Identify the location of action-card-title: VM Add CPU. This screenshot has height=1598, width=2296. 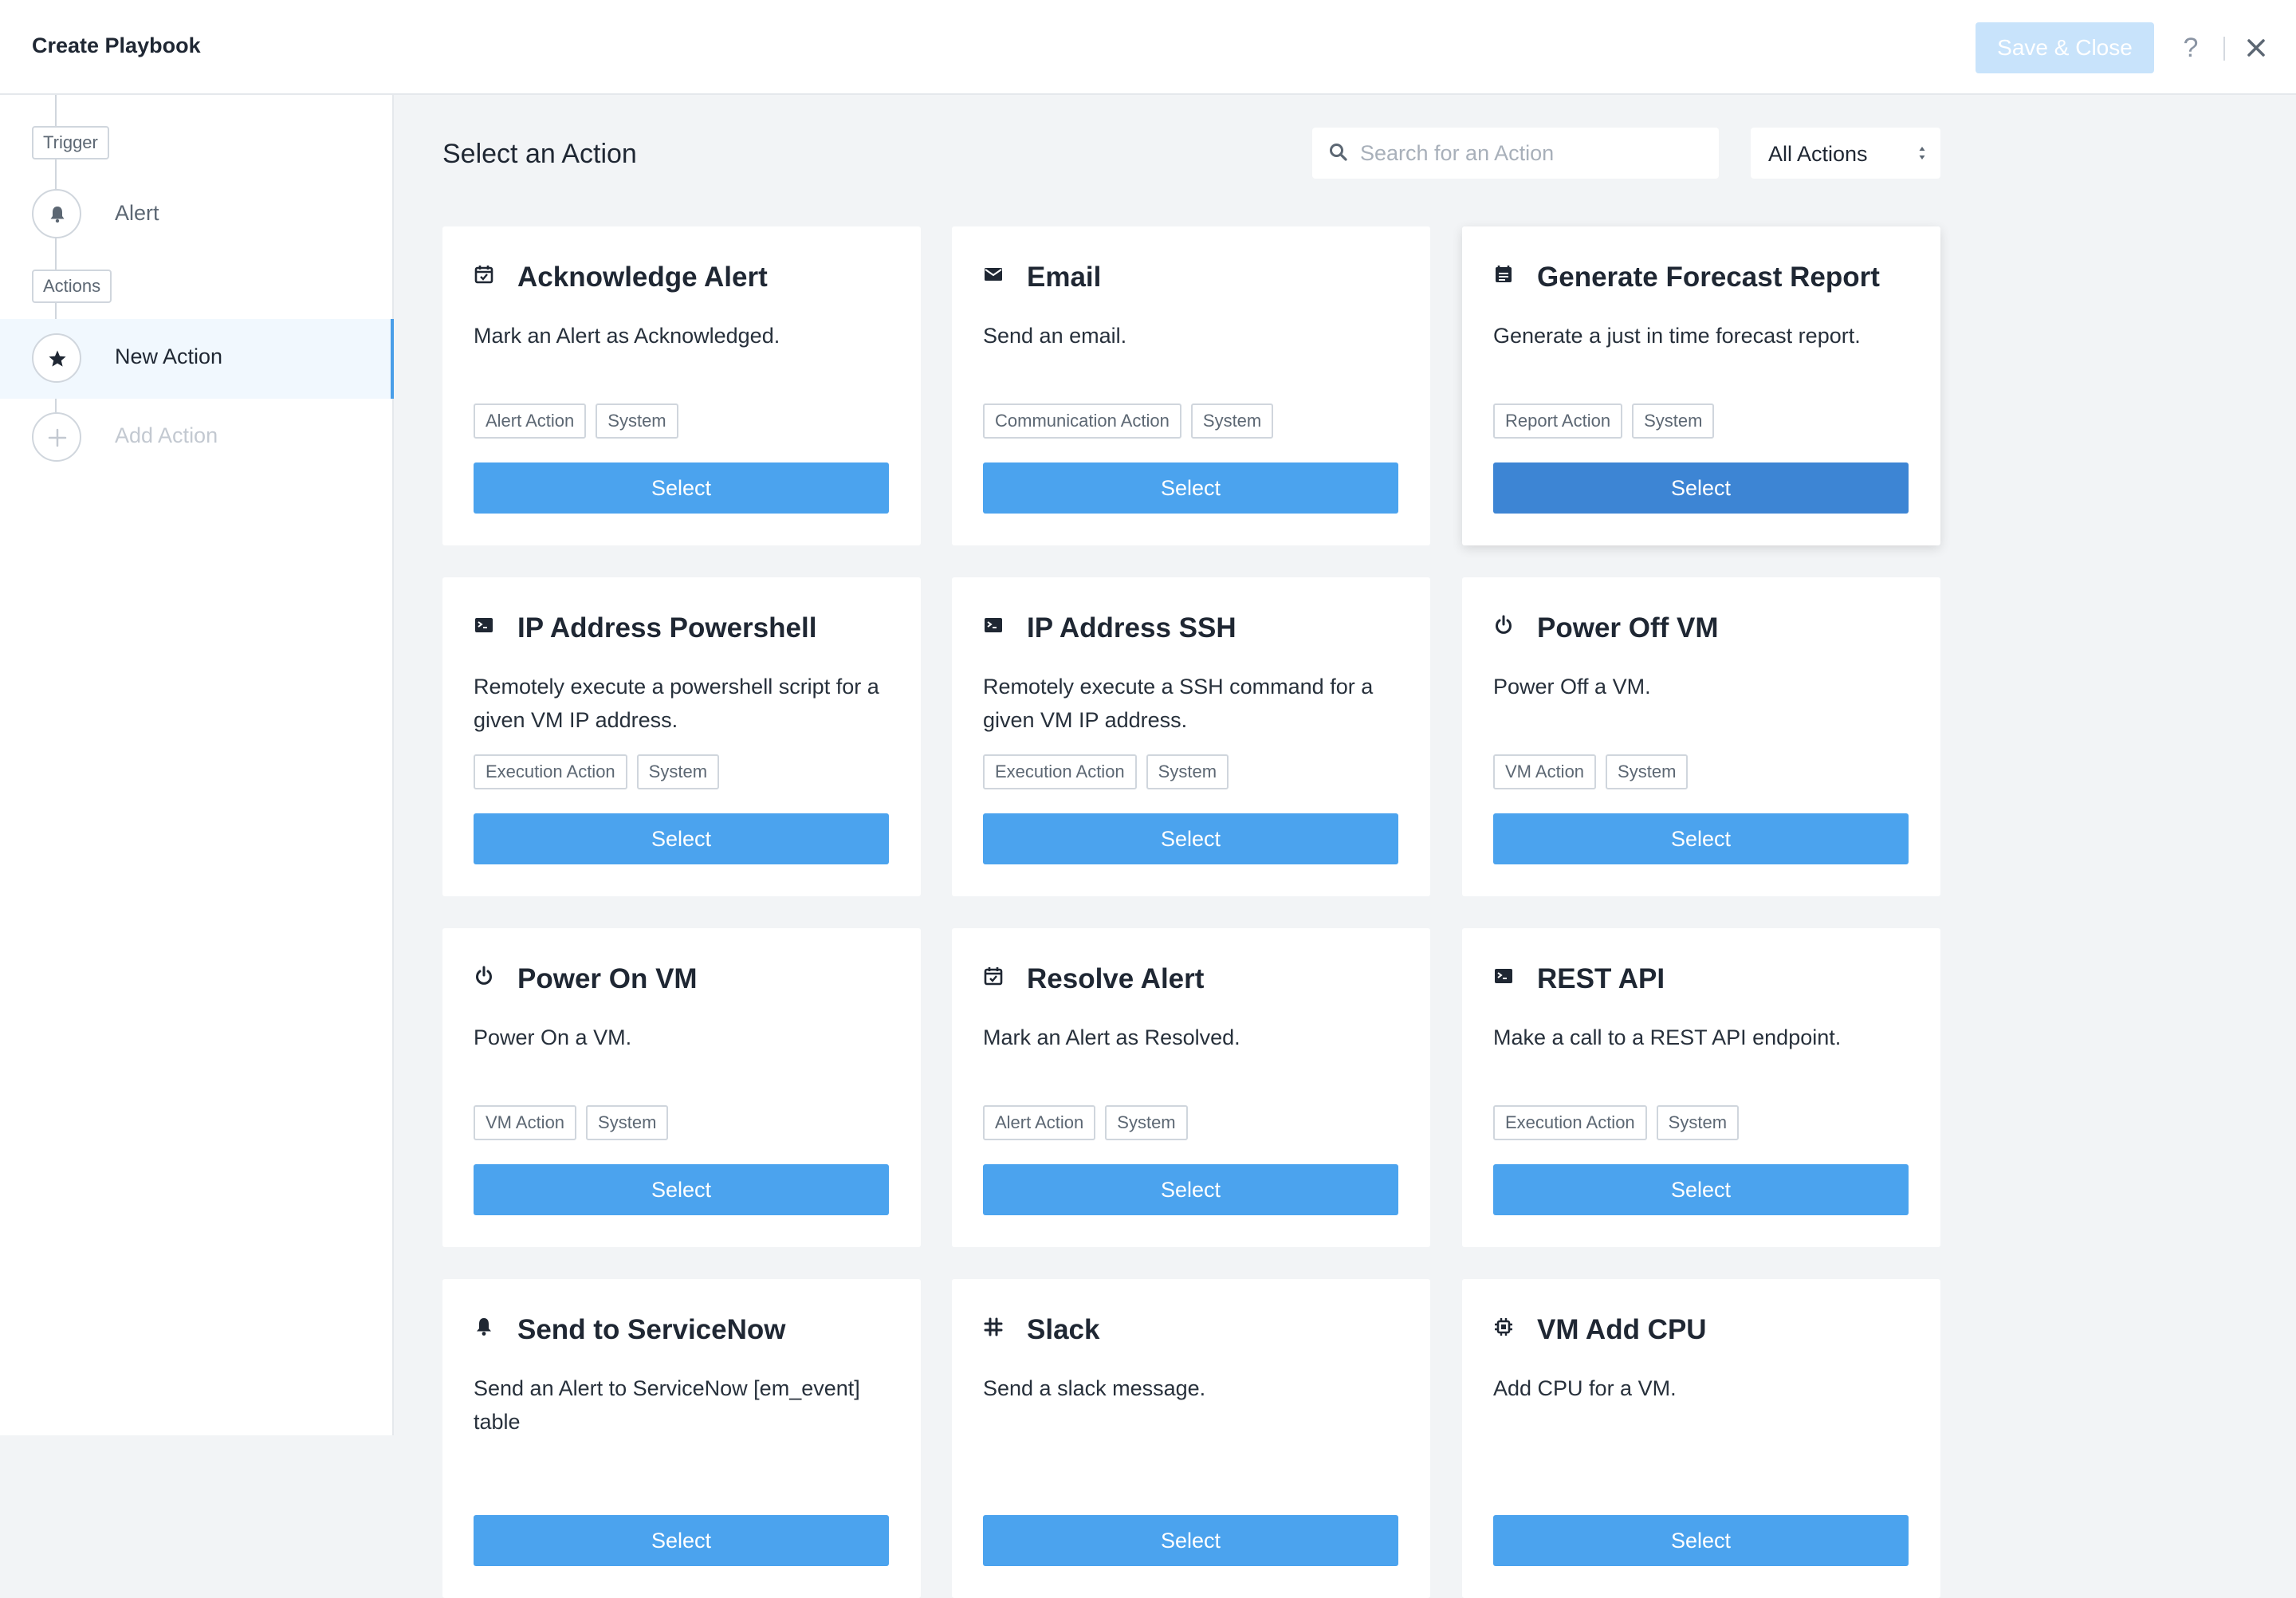
(1622, 1330).